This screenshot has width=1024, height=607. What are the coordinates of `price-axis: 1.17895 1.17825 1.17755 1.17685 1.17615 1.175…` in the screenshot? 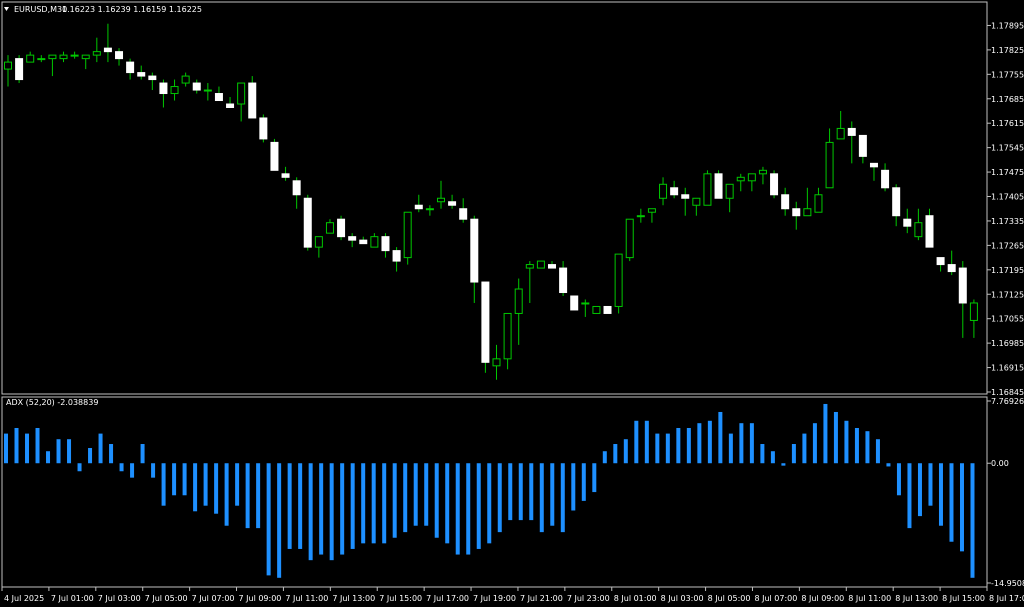 It's located at (1005, 209).